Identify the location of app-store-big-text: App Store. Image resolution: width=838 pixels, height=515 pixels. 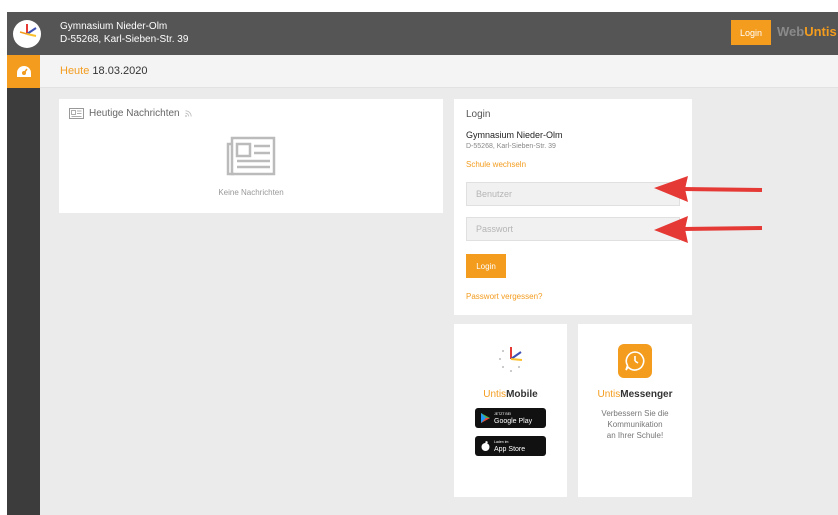
(510, 449).